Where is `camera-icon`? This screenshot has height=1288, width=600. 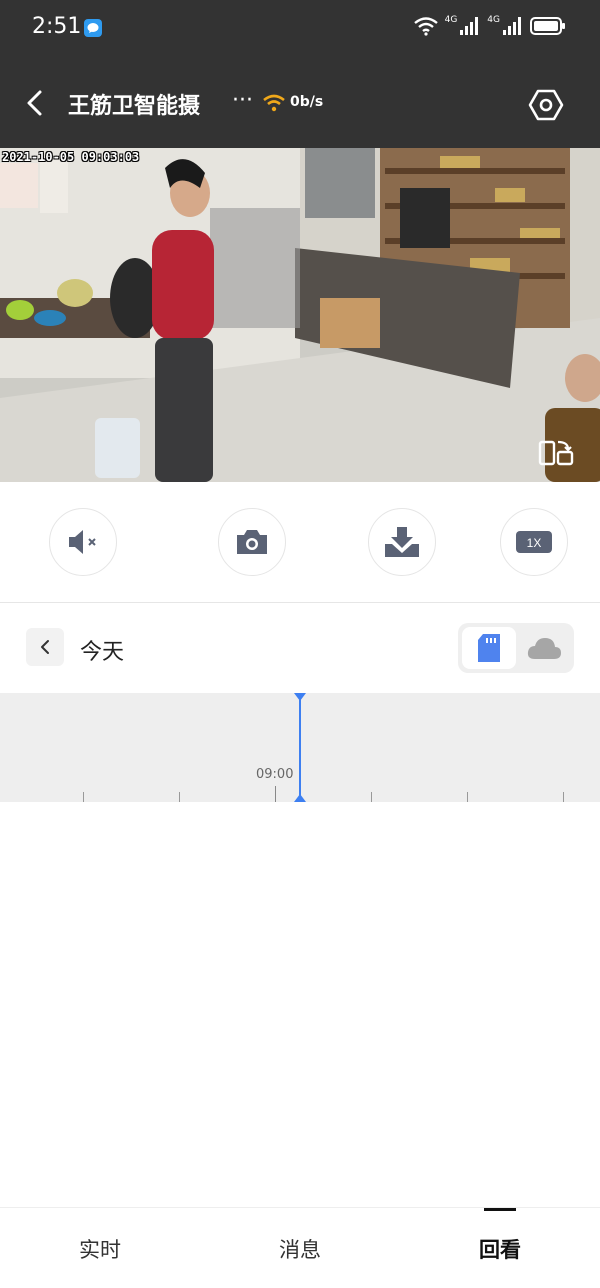 camera-icon is located at coordinates (252, 542).